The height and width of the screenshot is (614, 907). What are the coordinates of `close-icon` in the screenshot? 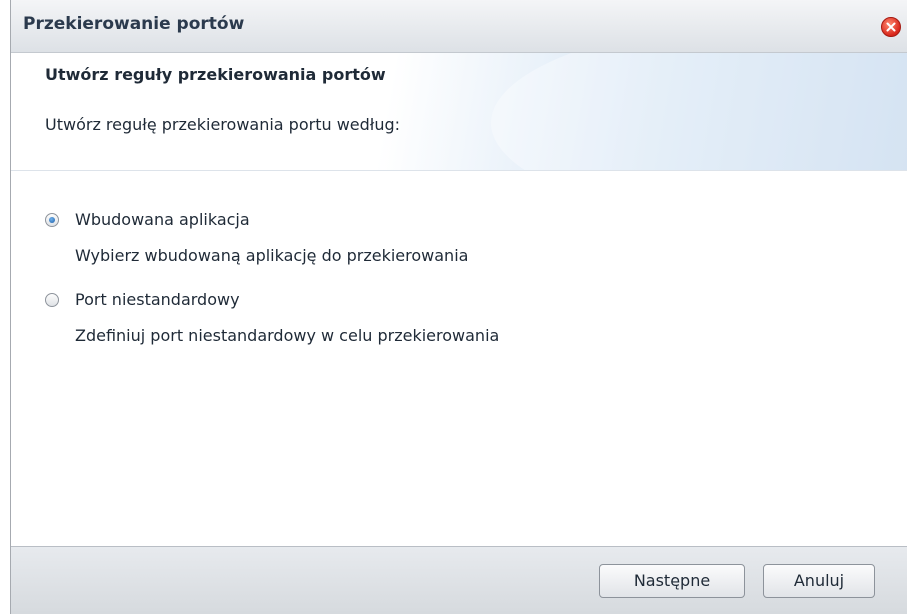 It's located at (891, 27).